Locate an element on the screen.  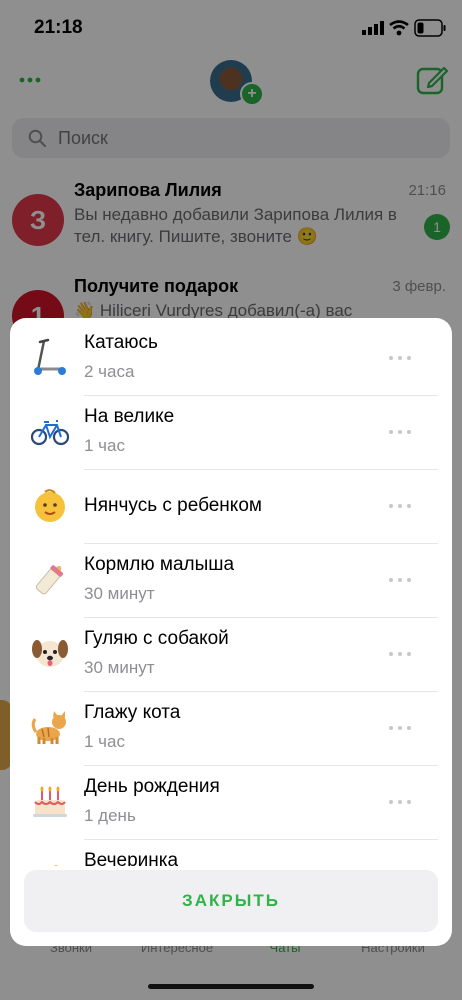
close-button: ЗАКРЫТЬ is located at coordinates (231, 901).